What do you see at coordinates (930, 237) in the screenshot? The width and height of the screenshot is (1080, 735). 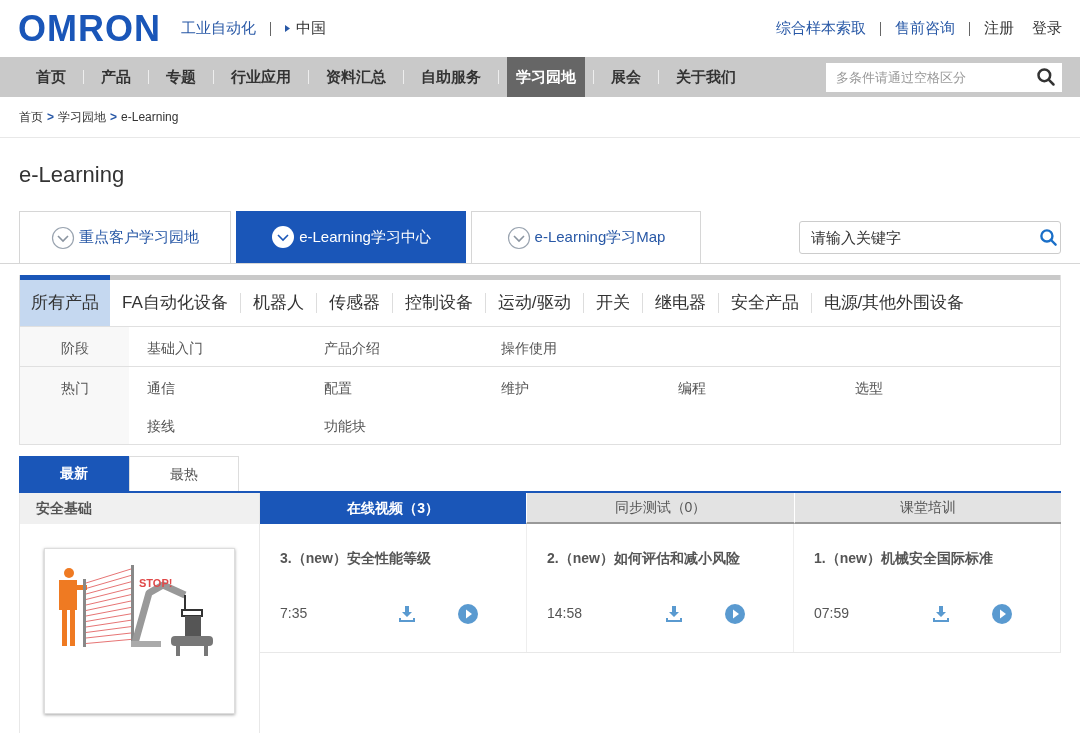 I see `keyword-search-field: 请输入关键字` at bounding box center [930, 237].